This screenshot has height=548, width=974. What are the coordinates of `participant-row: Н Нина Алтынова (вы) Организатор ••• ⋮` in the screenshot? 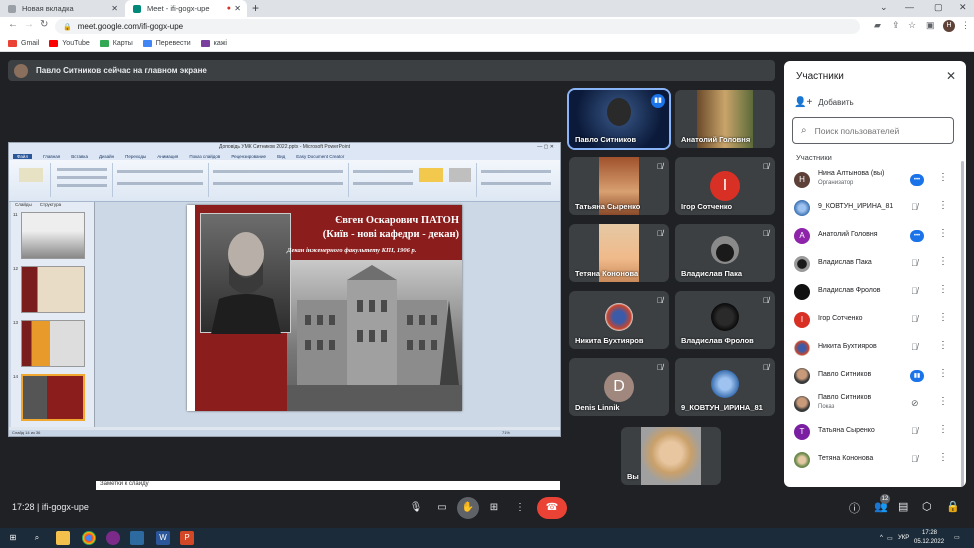 It's located at (875, 180).